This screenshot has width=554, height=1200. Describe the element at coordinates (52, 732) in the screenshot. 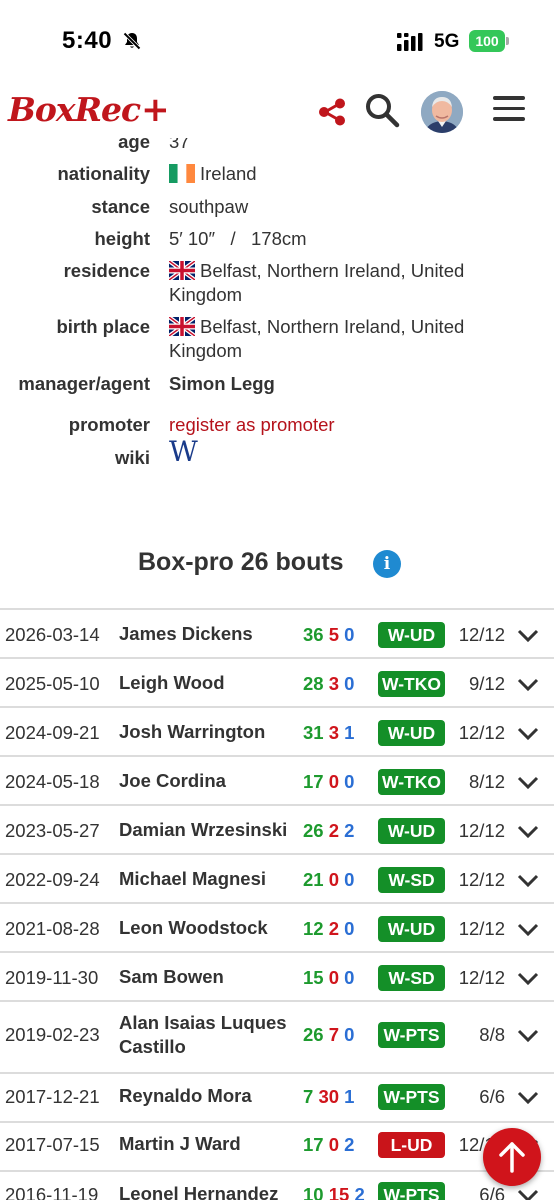

I see `bout-date: 2024-09-21` at that location.